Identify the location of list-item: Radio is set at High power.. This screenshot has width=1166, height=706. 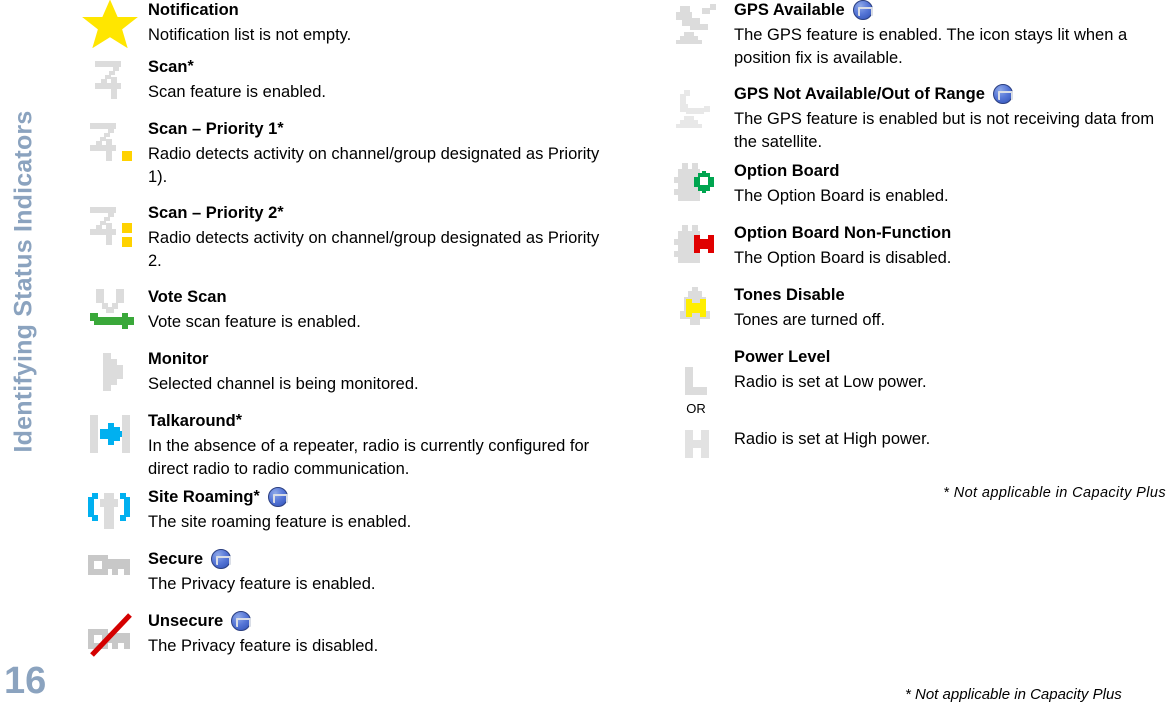
(912, 443).